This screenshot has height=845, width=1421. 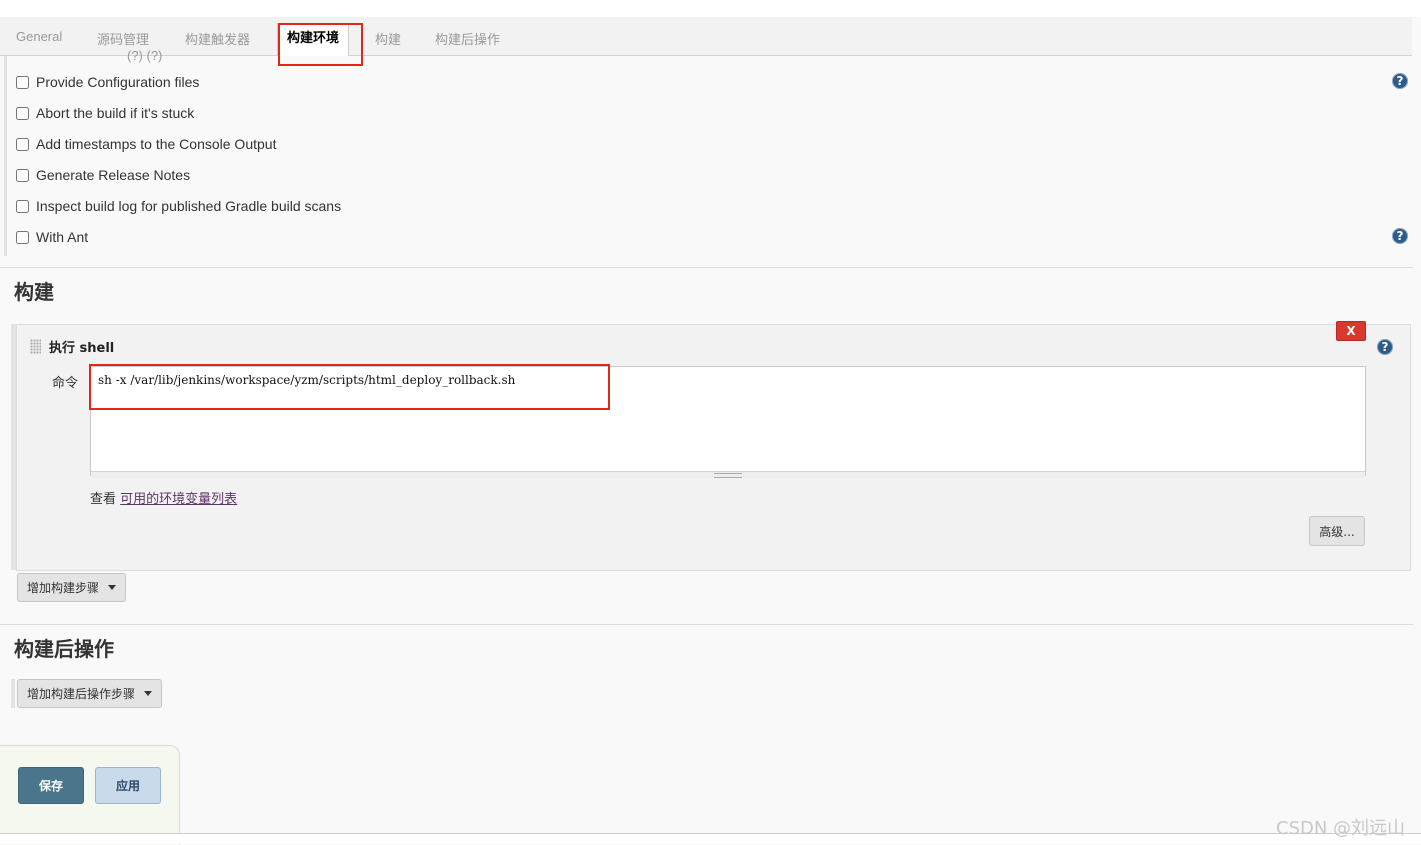 What do you see at coordinates (22, 113) in the screenshot?
I see `abort-if-stuck-checkbox` at bounding box center [22, 113].